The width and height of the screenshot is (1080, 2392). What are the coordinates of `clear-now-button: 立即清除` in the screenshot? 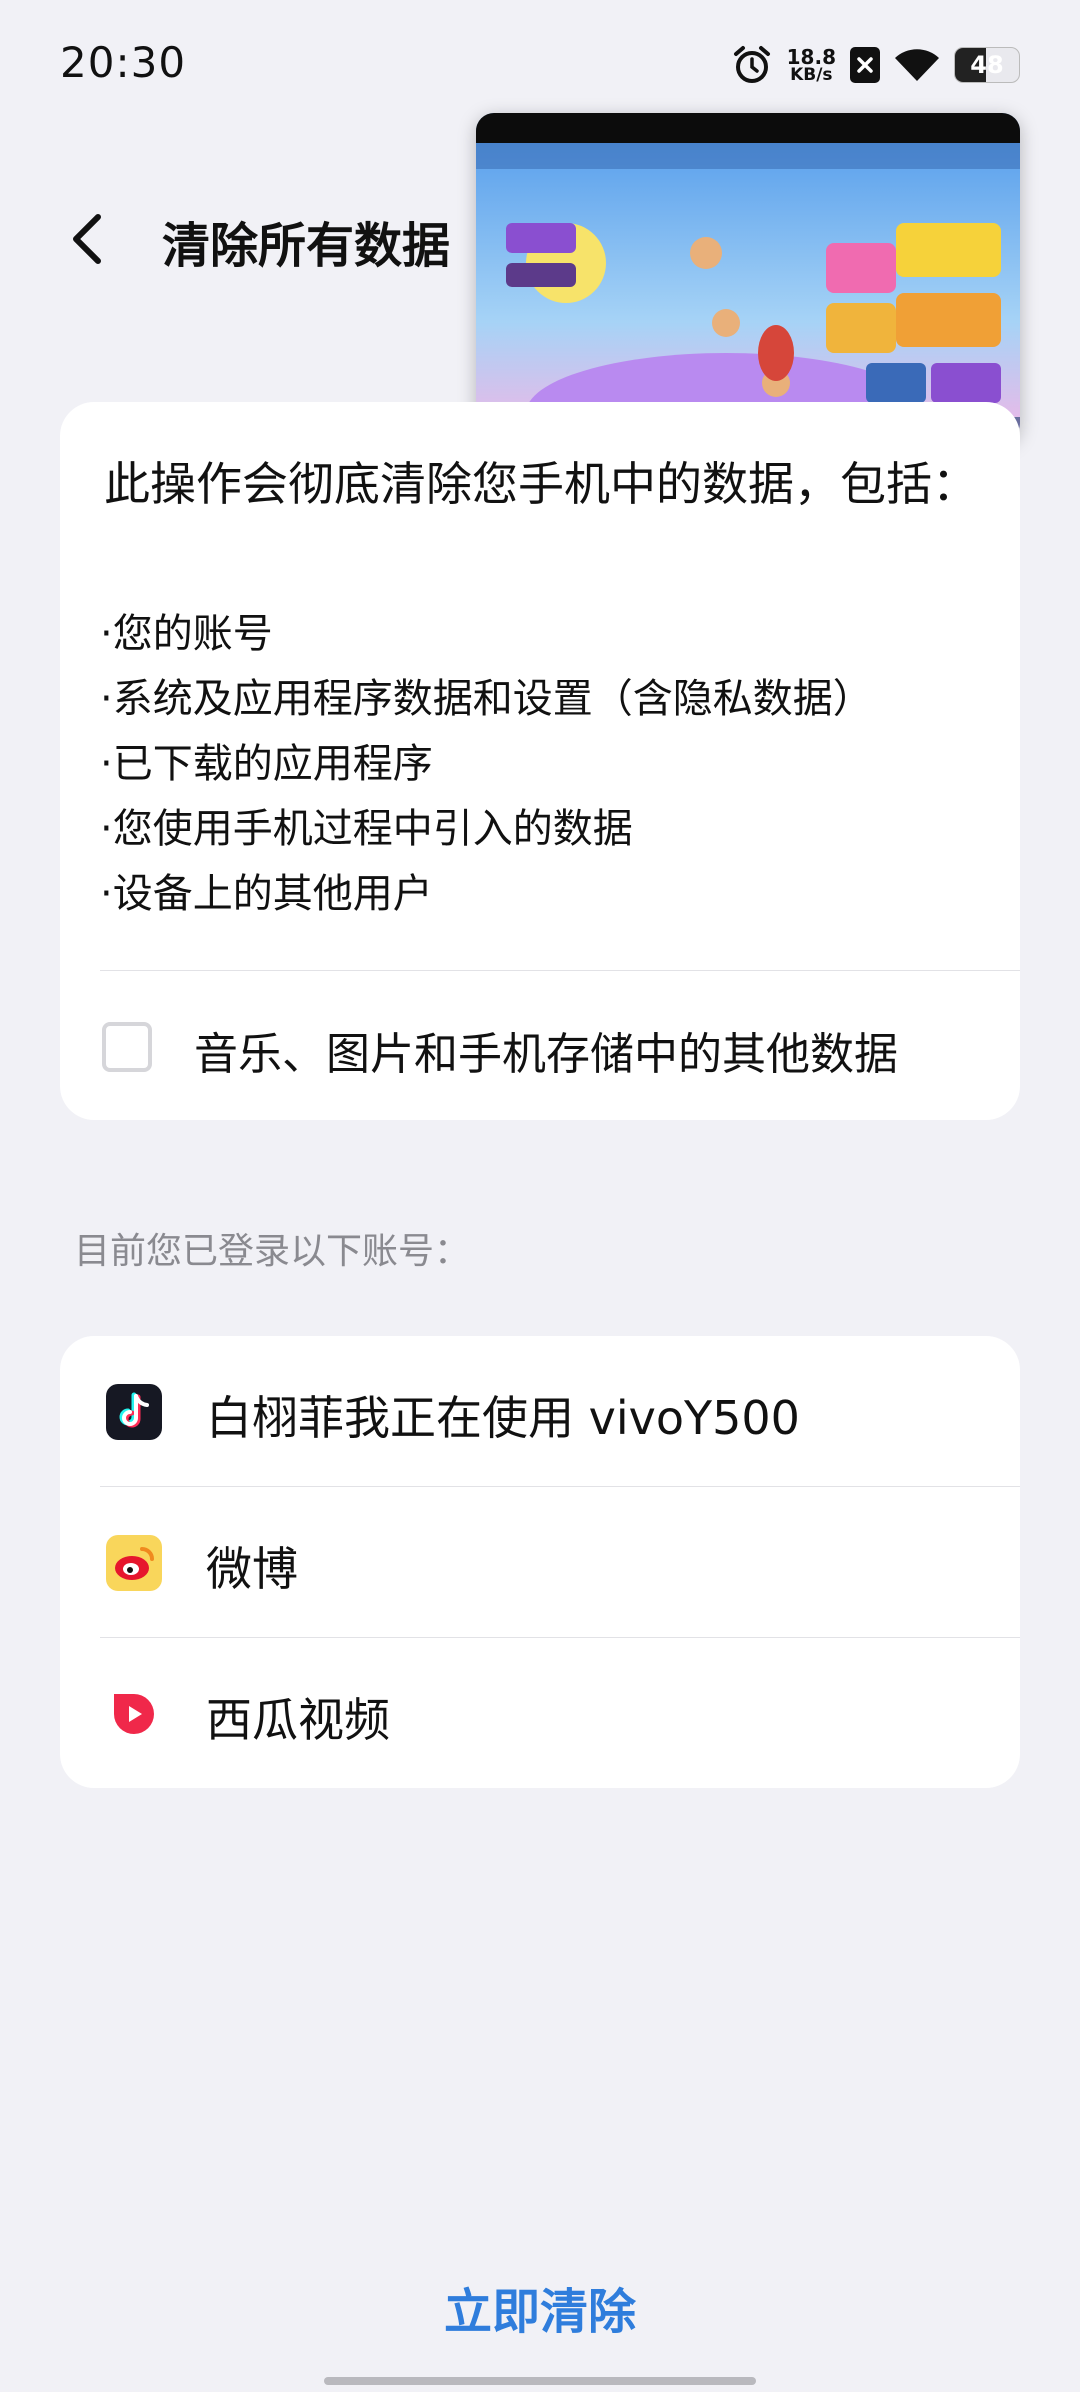 It's located at (540, 2307).